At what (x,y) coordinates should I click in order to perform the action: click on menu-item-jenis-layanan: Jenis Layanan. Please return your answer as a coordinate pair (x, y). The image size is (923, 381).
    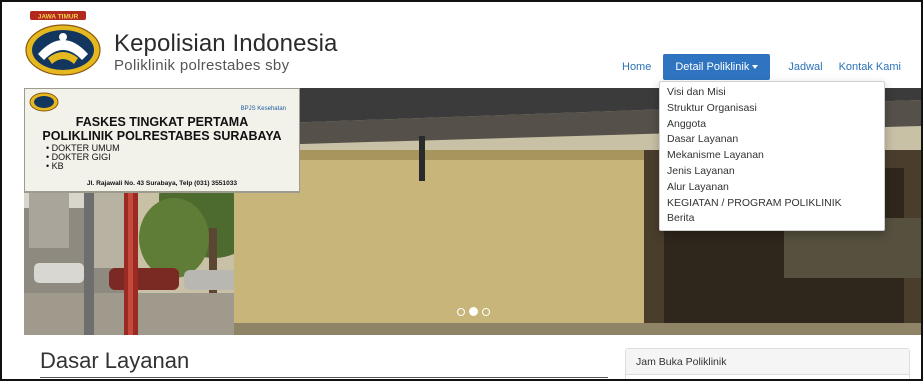
    Looking at the image, I should click on (772, 172).